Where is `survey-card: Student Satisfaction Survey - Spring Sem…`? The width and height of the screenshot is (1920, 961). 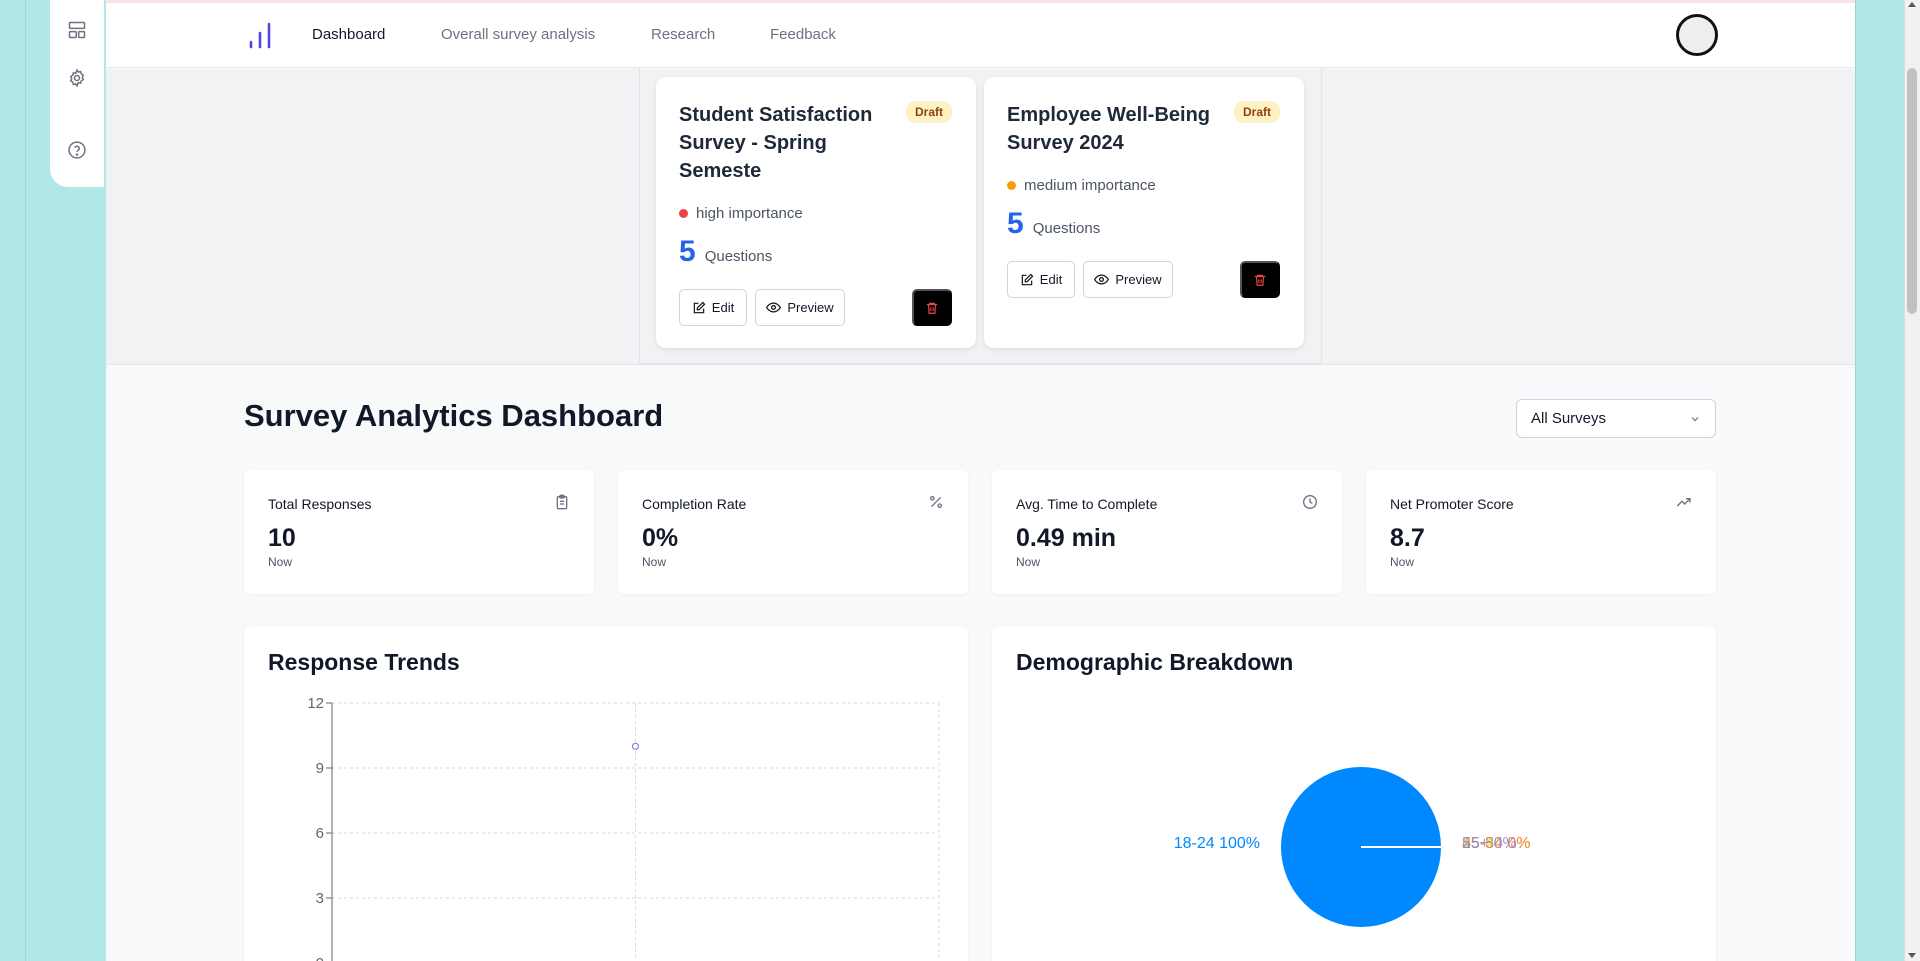
survey-card: Student Satisfaction Survey - Spring Sem… is located at coordinates (816, 212).